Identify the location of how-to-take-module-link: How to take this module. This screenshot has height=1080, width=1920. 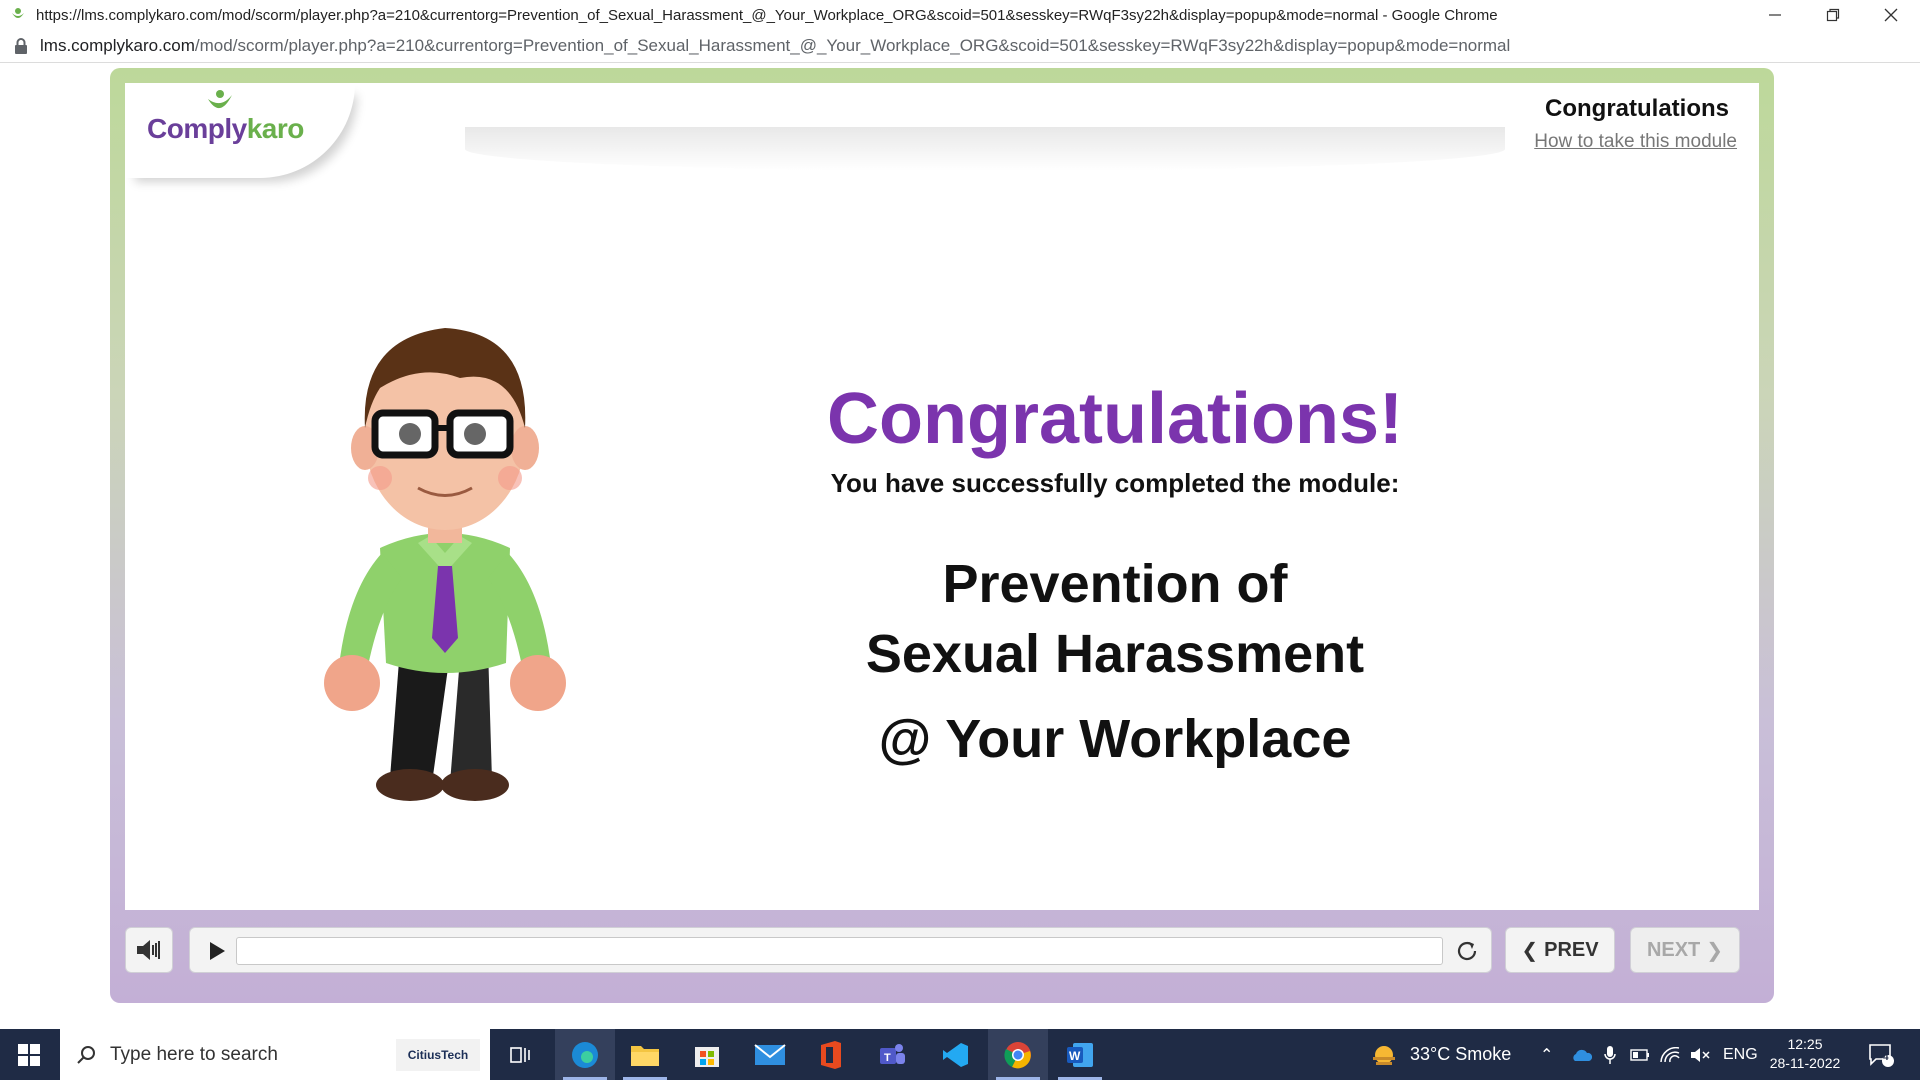
(1635, 142).